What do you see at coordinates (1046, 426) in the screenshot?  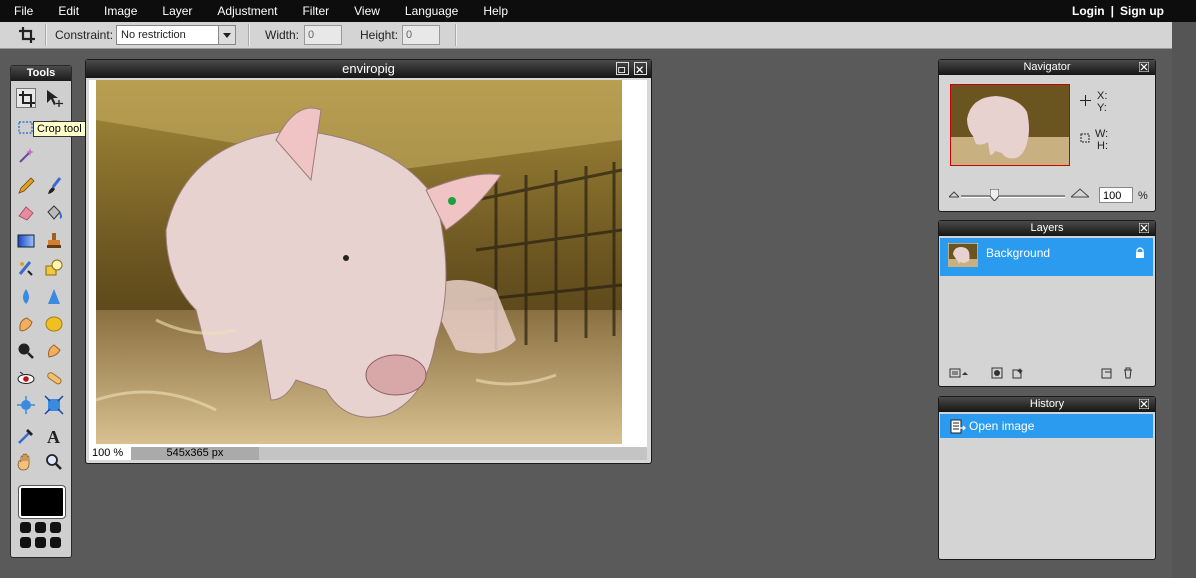 I see `history-item: Open image` at bounding box center [1046, 426].